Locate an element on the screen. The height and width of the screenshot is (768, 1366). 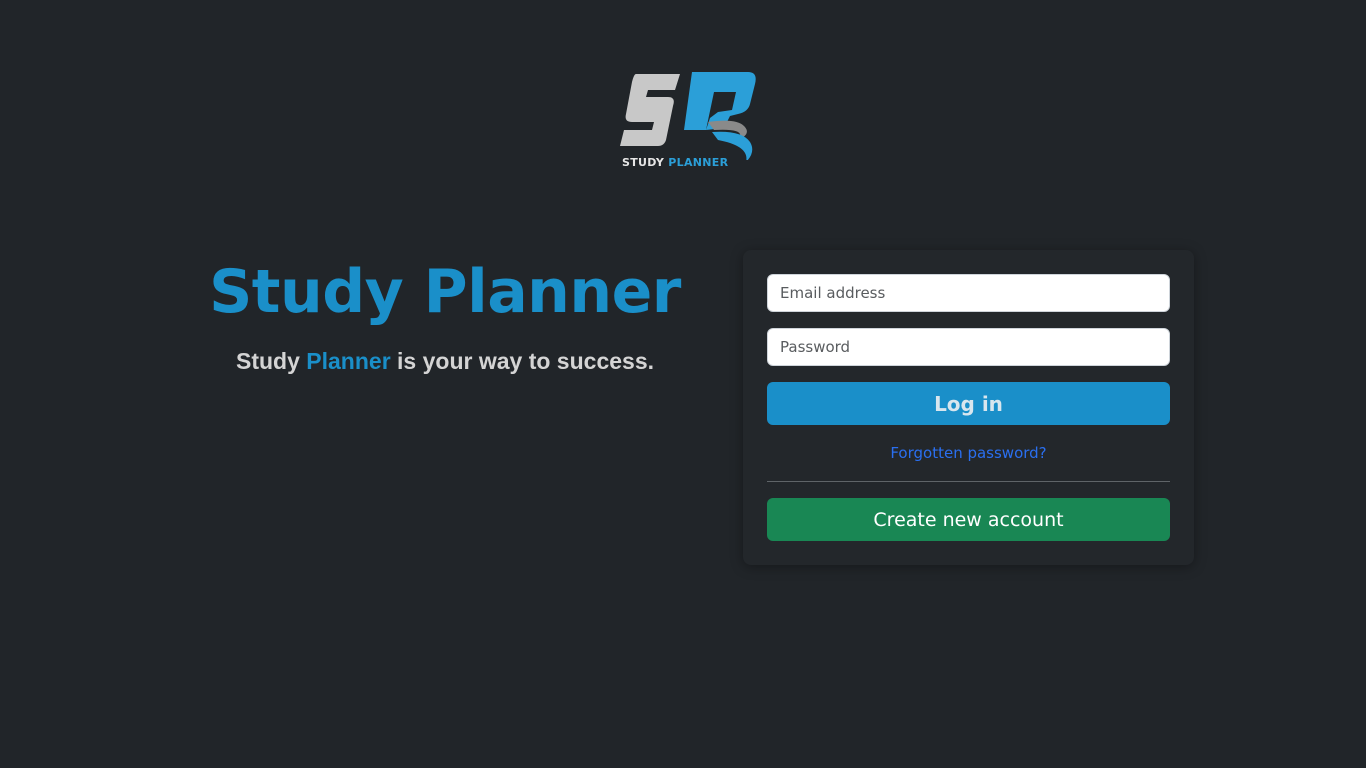
study-planner-logo: STUDY PLANNER is located at coordinates (688, 123).